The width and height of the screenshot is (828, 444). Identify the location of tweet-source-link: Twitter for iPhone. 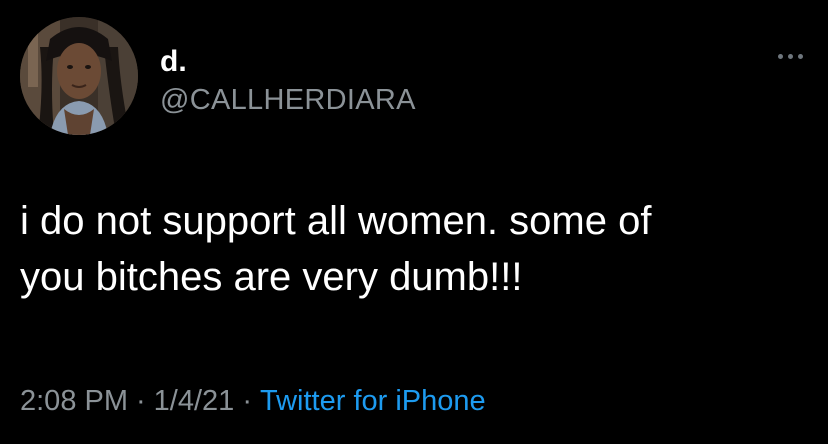
(373, 401).